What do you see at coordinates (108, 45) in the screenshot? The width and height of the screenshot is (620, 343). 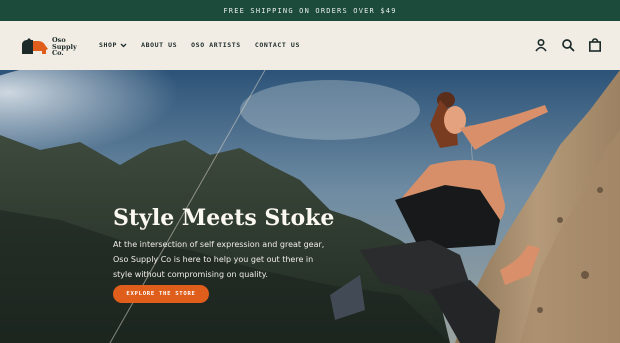 I see `nav-item-label: SHOP` at bounding box center [108, 45].